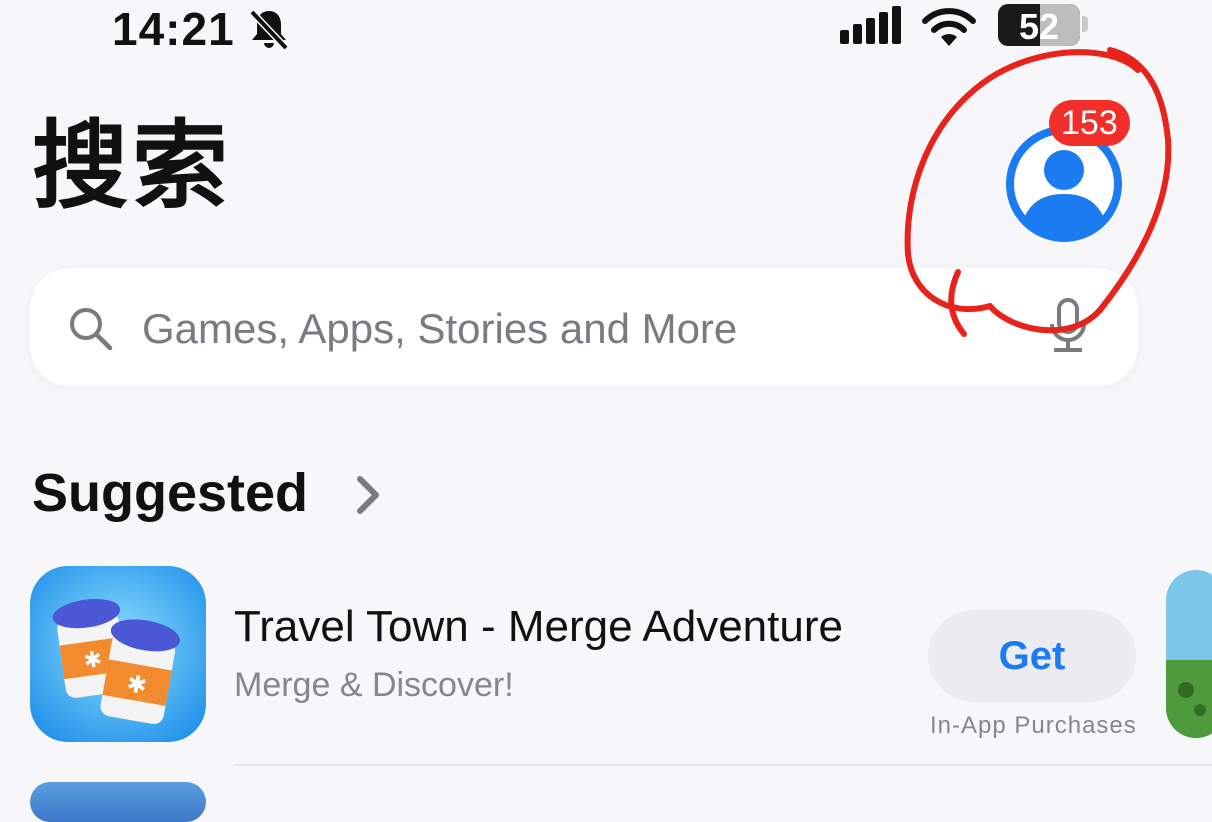 The image size is (1212, 822). I want to click on app-subtitle: Merge & Discover!, so click(374, 685).